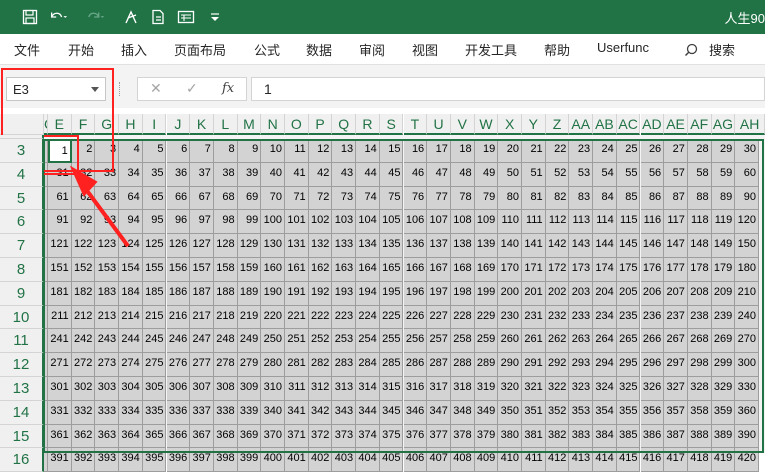 The width and height of the screenshot is (765, 472). Describe the element at coordinates (249, 151) in the screenshot. I see `cell-m3: 9` at that location.